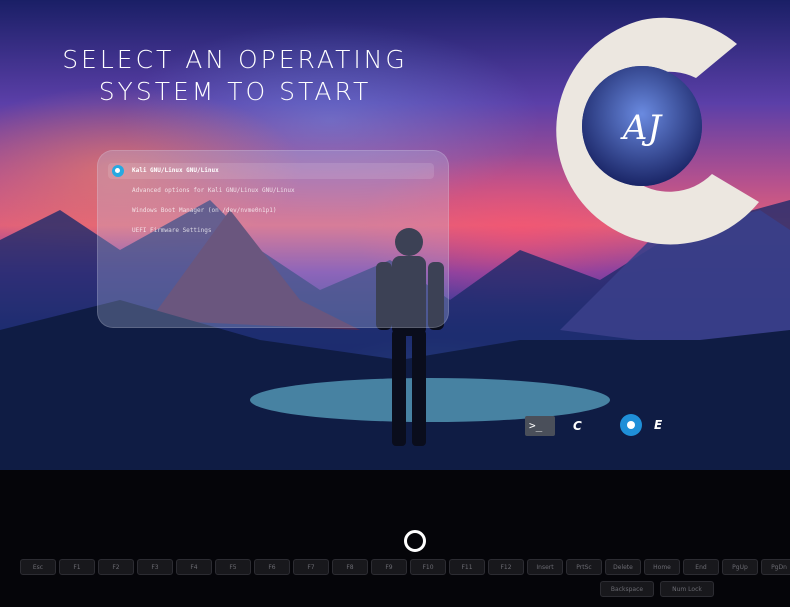 The image size is (790, 607). Describe the element at coordinates (311, 567) in the screenshot. I see `key-f7: F7` at that location.